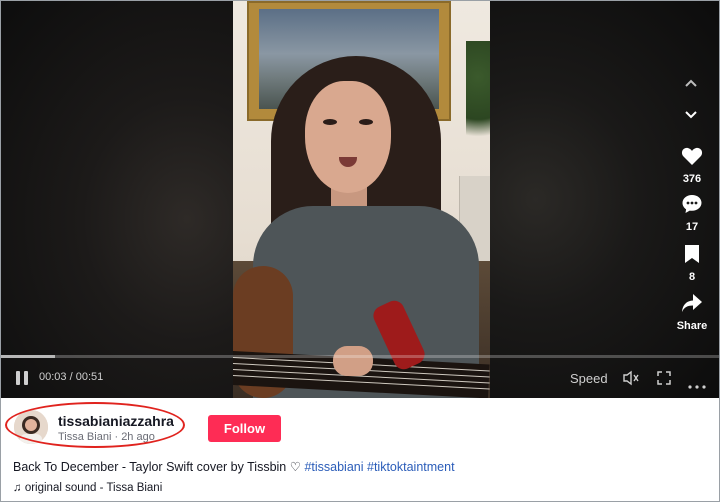 The width and height of the screenshot is (720, 502). Describe the element at coordinates (95, 425) in the screenshot. I see `highlight-annotation` at that location.